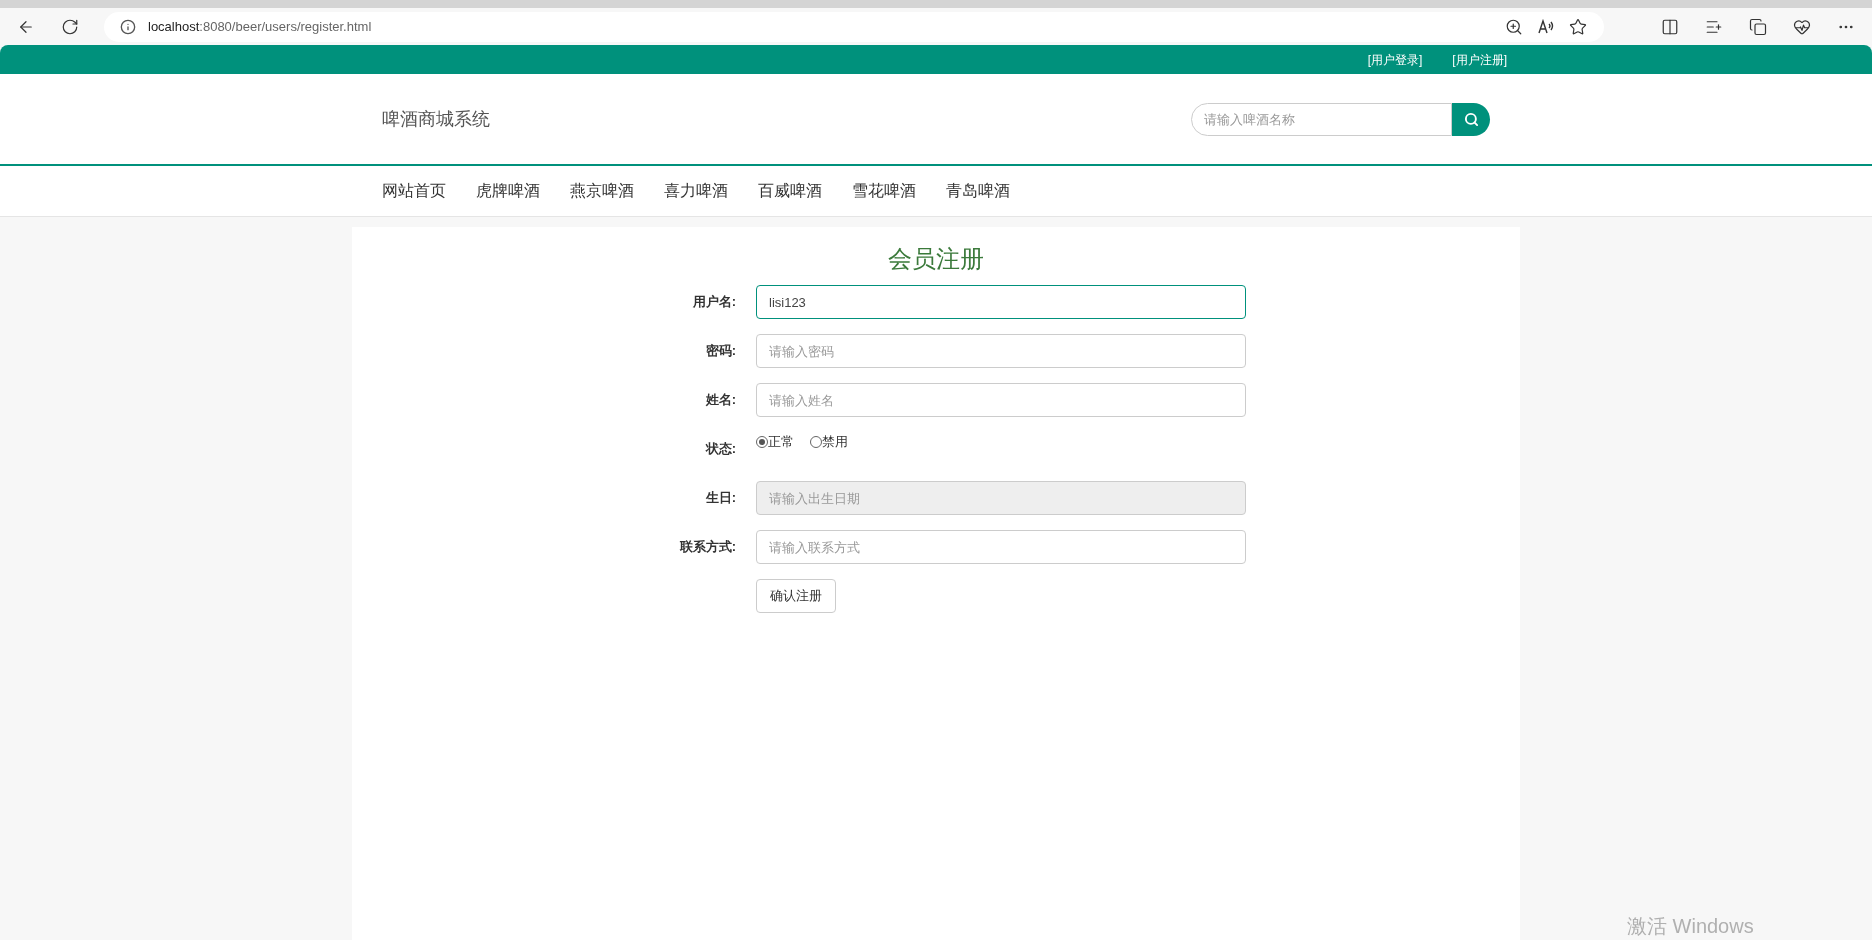 Image resolution: width=1872 pixels, height=940 pixels. I want to click on activation-notice: 激活 Windows, so click(1690, 926).